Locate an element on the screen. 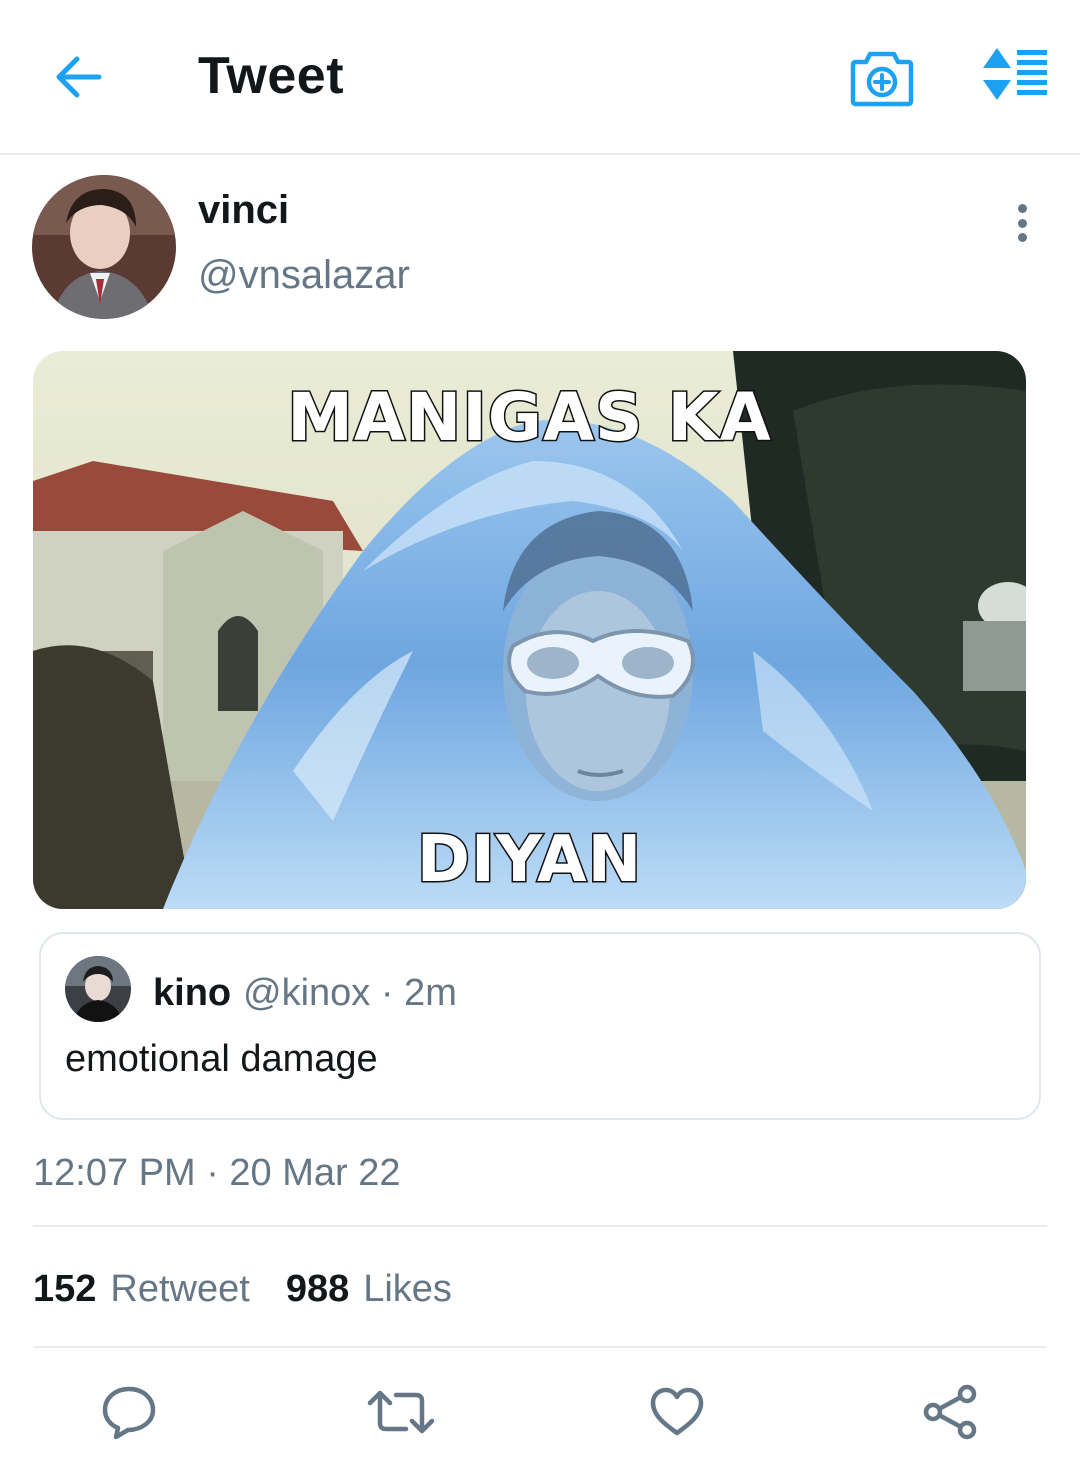 This screenshot has width=1080, height=1483. back-button is located at coordinates (78, 77).